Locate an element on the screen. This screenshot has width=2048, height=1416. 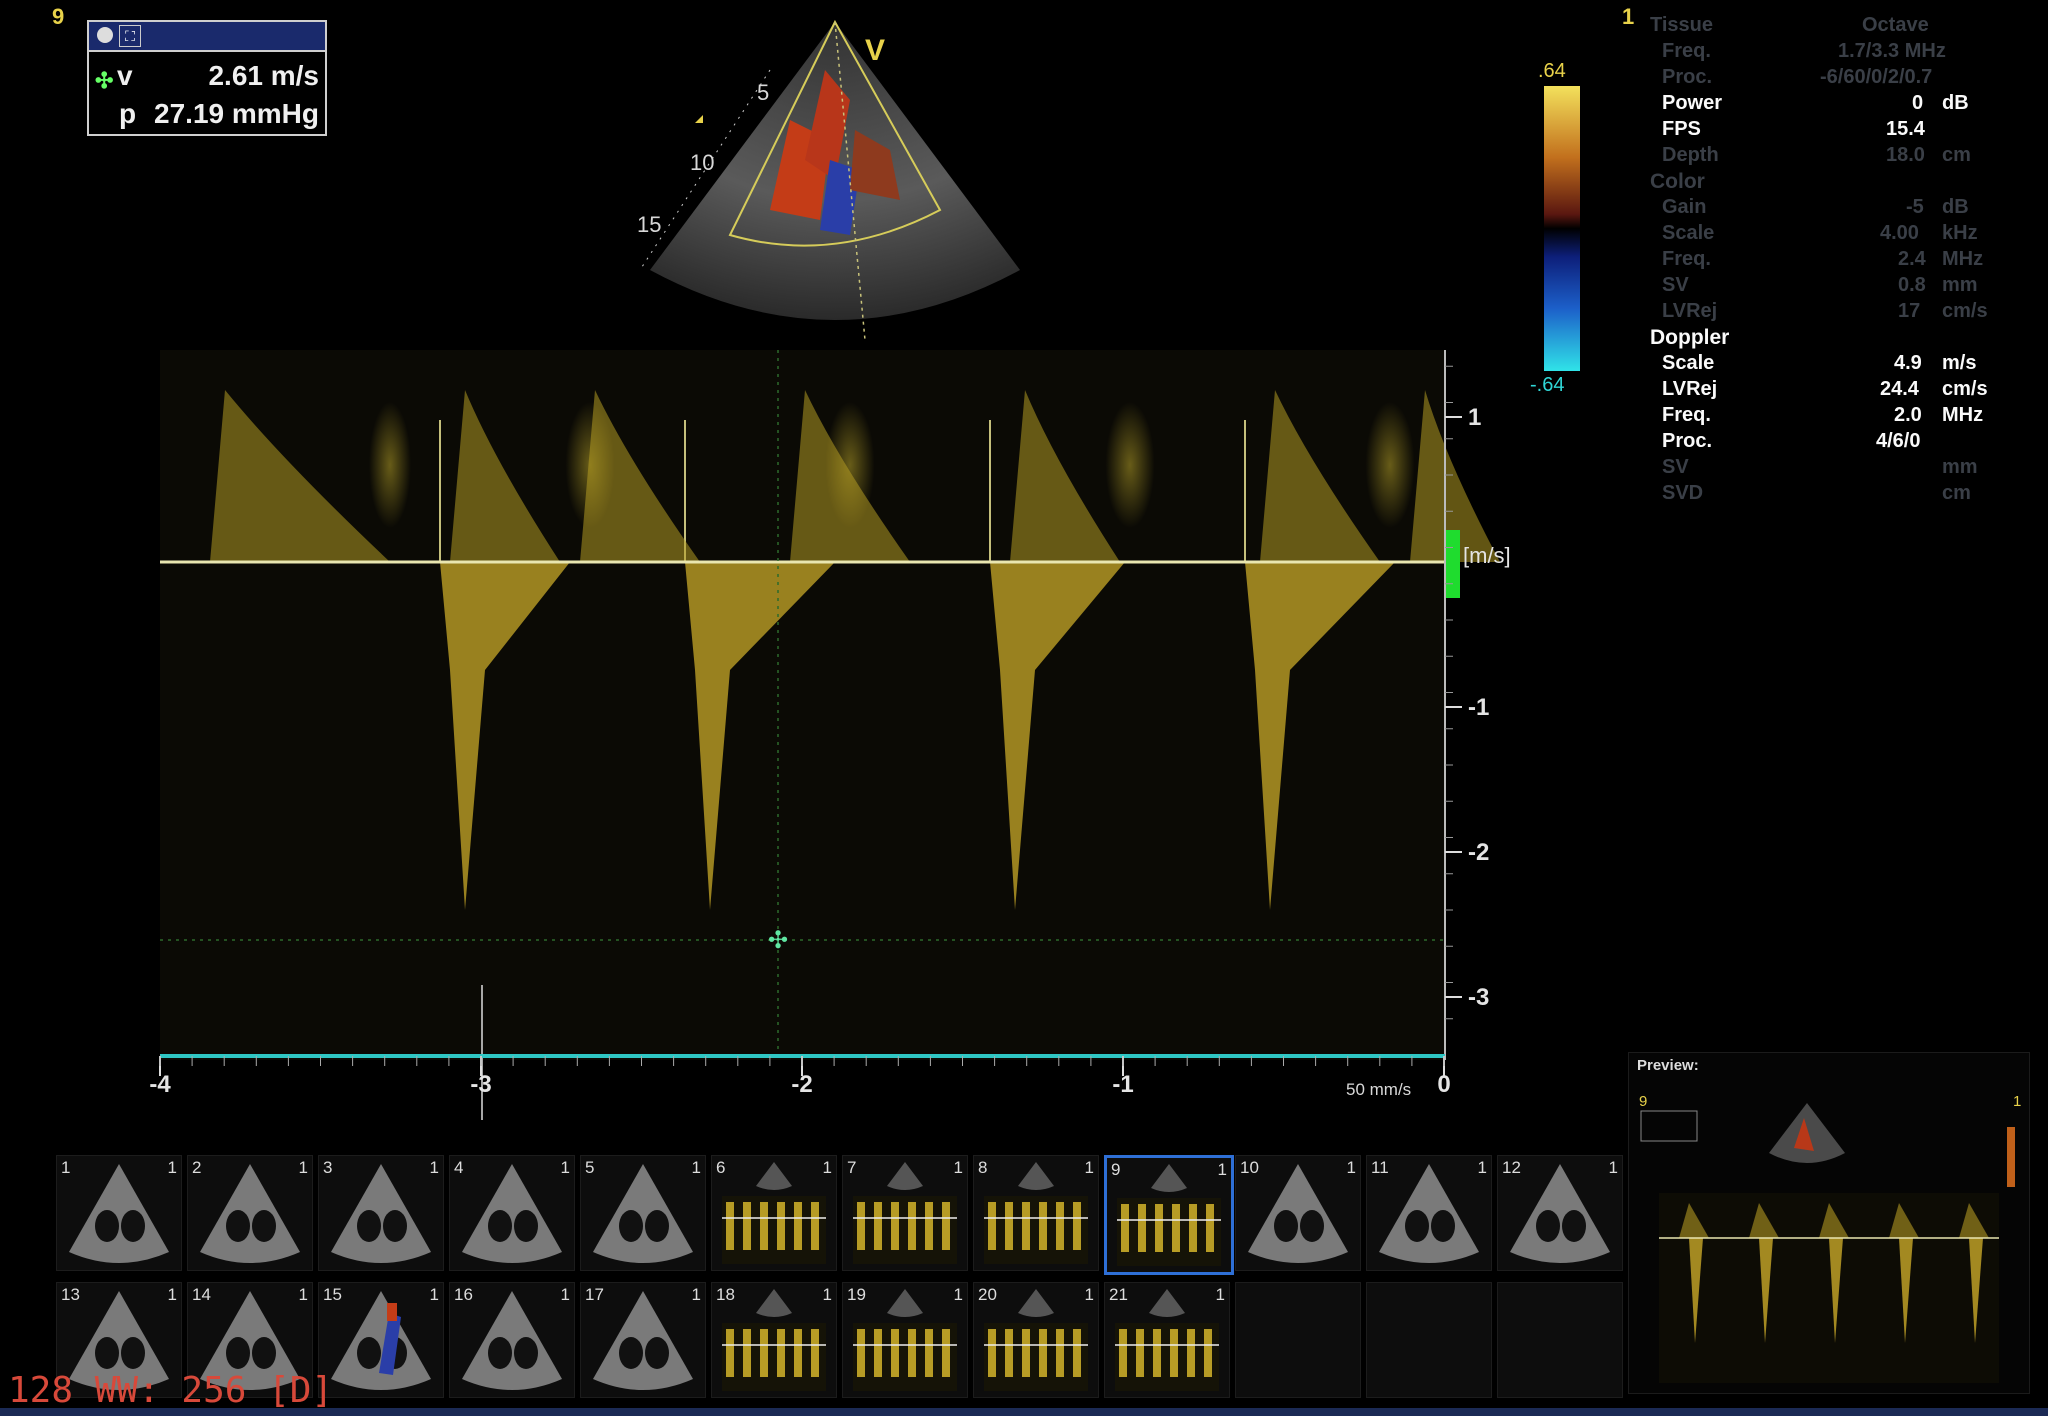
thumbnail-number: 17 is located at coordinates (594, 1294).